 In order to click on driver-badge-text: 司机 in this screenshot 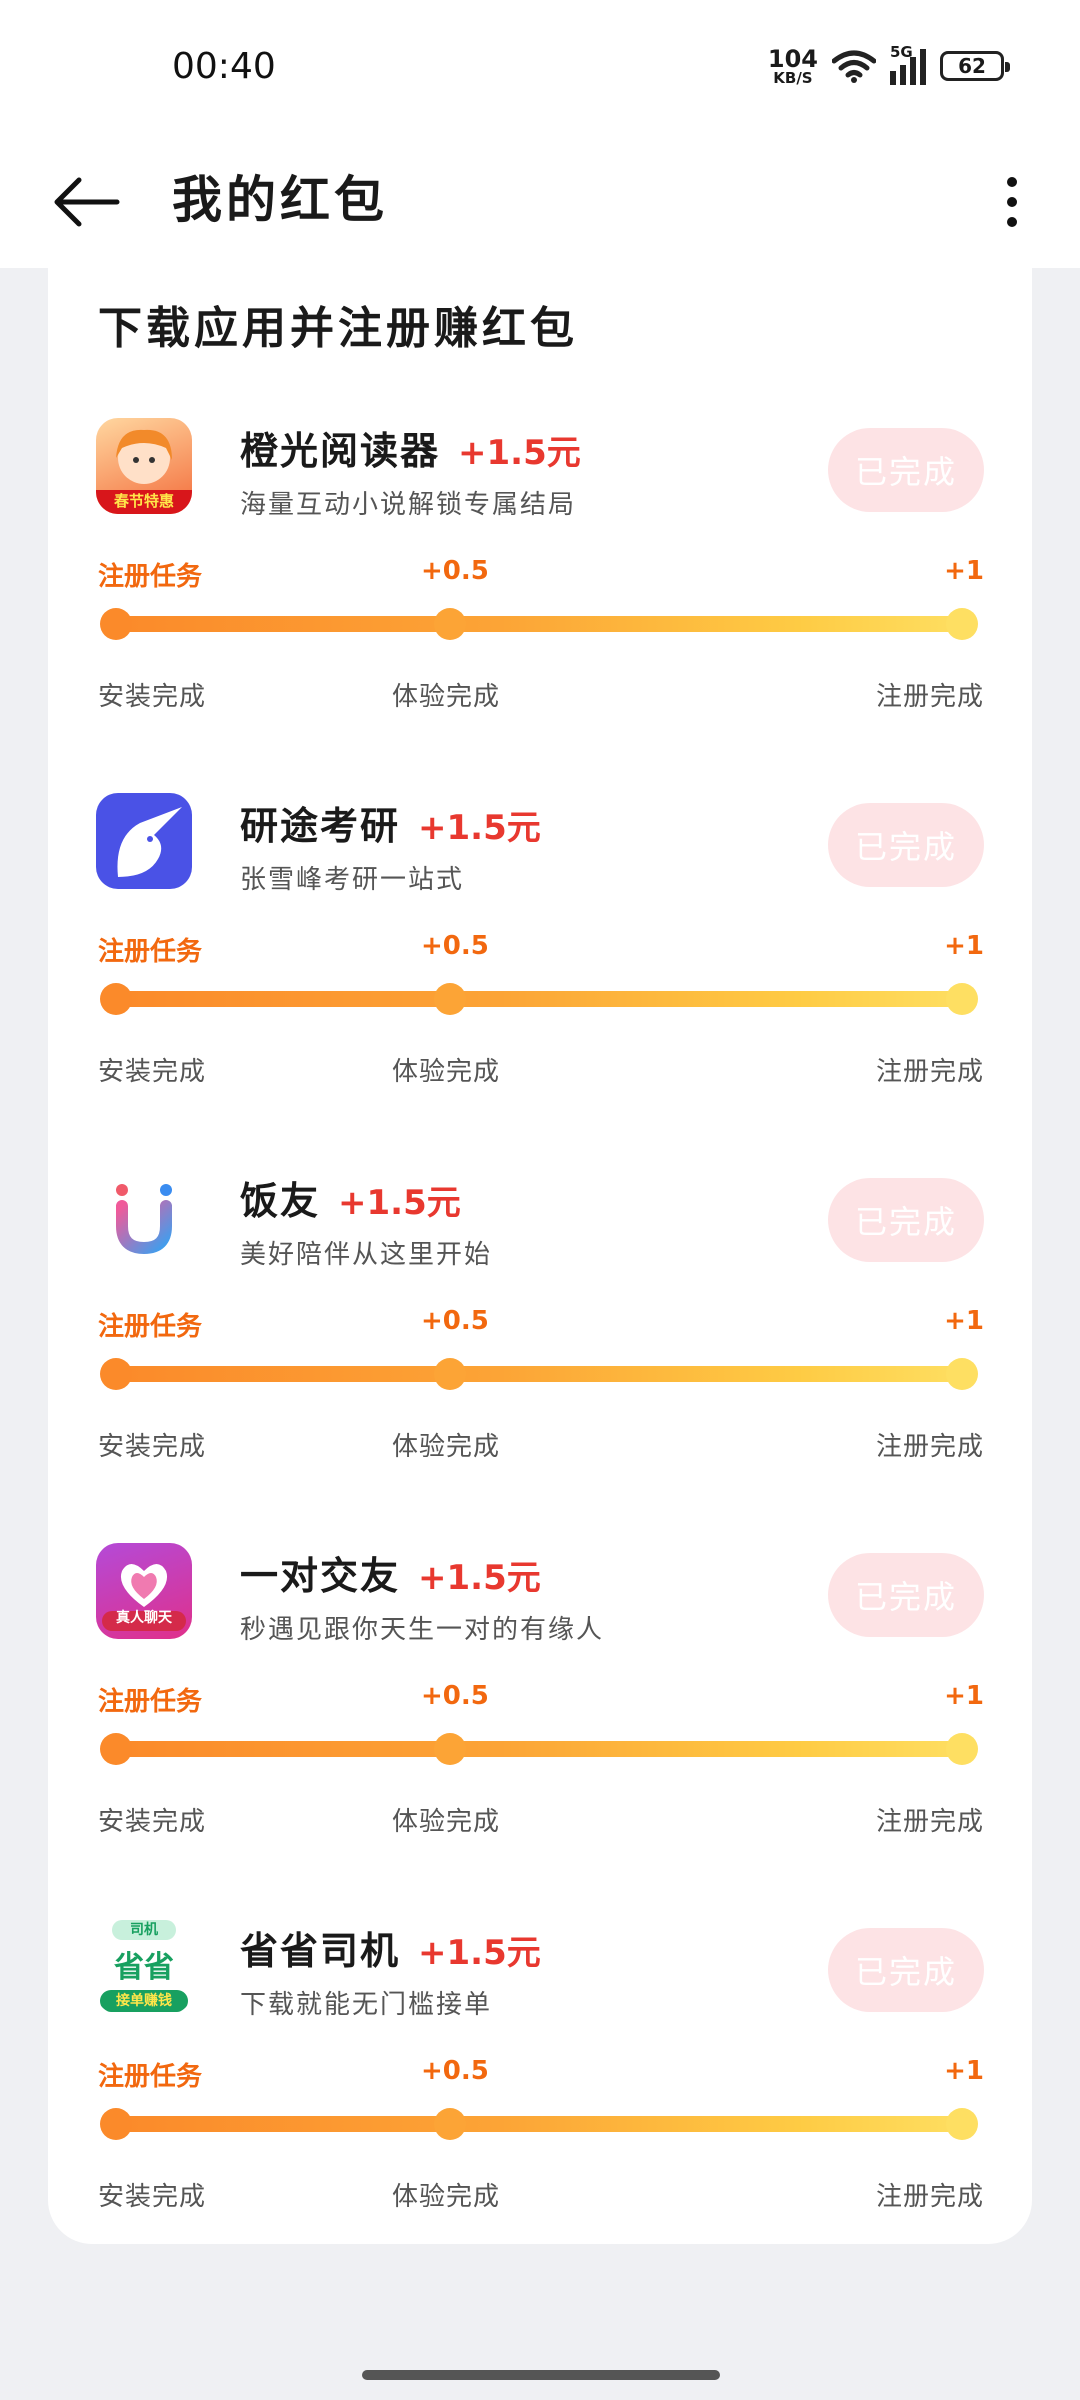, I will do `click(144, 1930)`.